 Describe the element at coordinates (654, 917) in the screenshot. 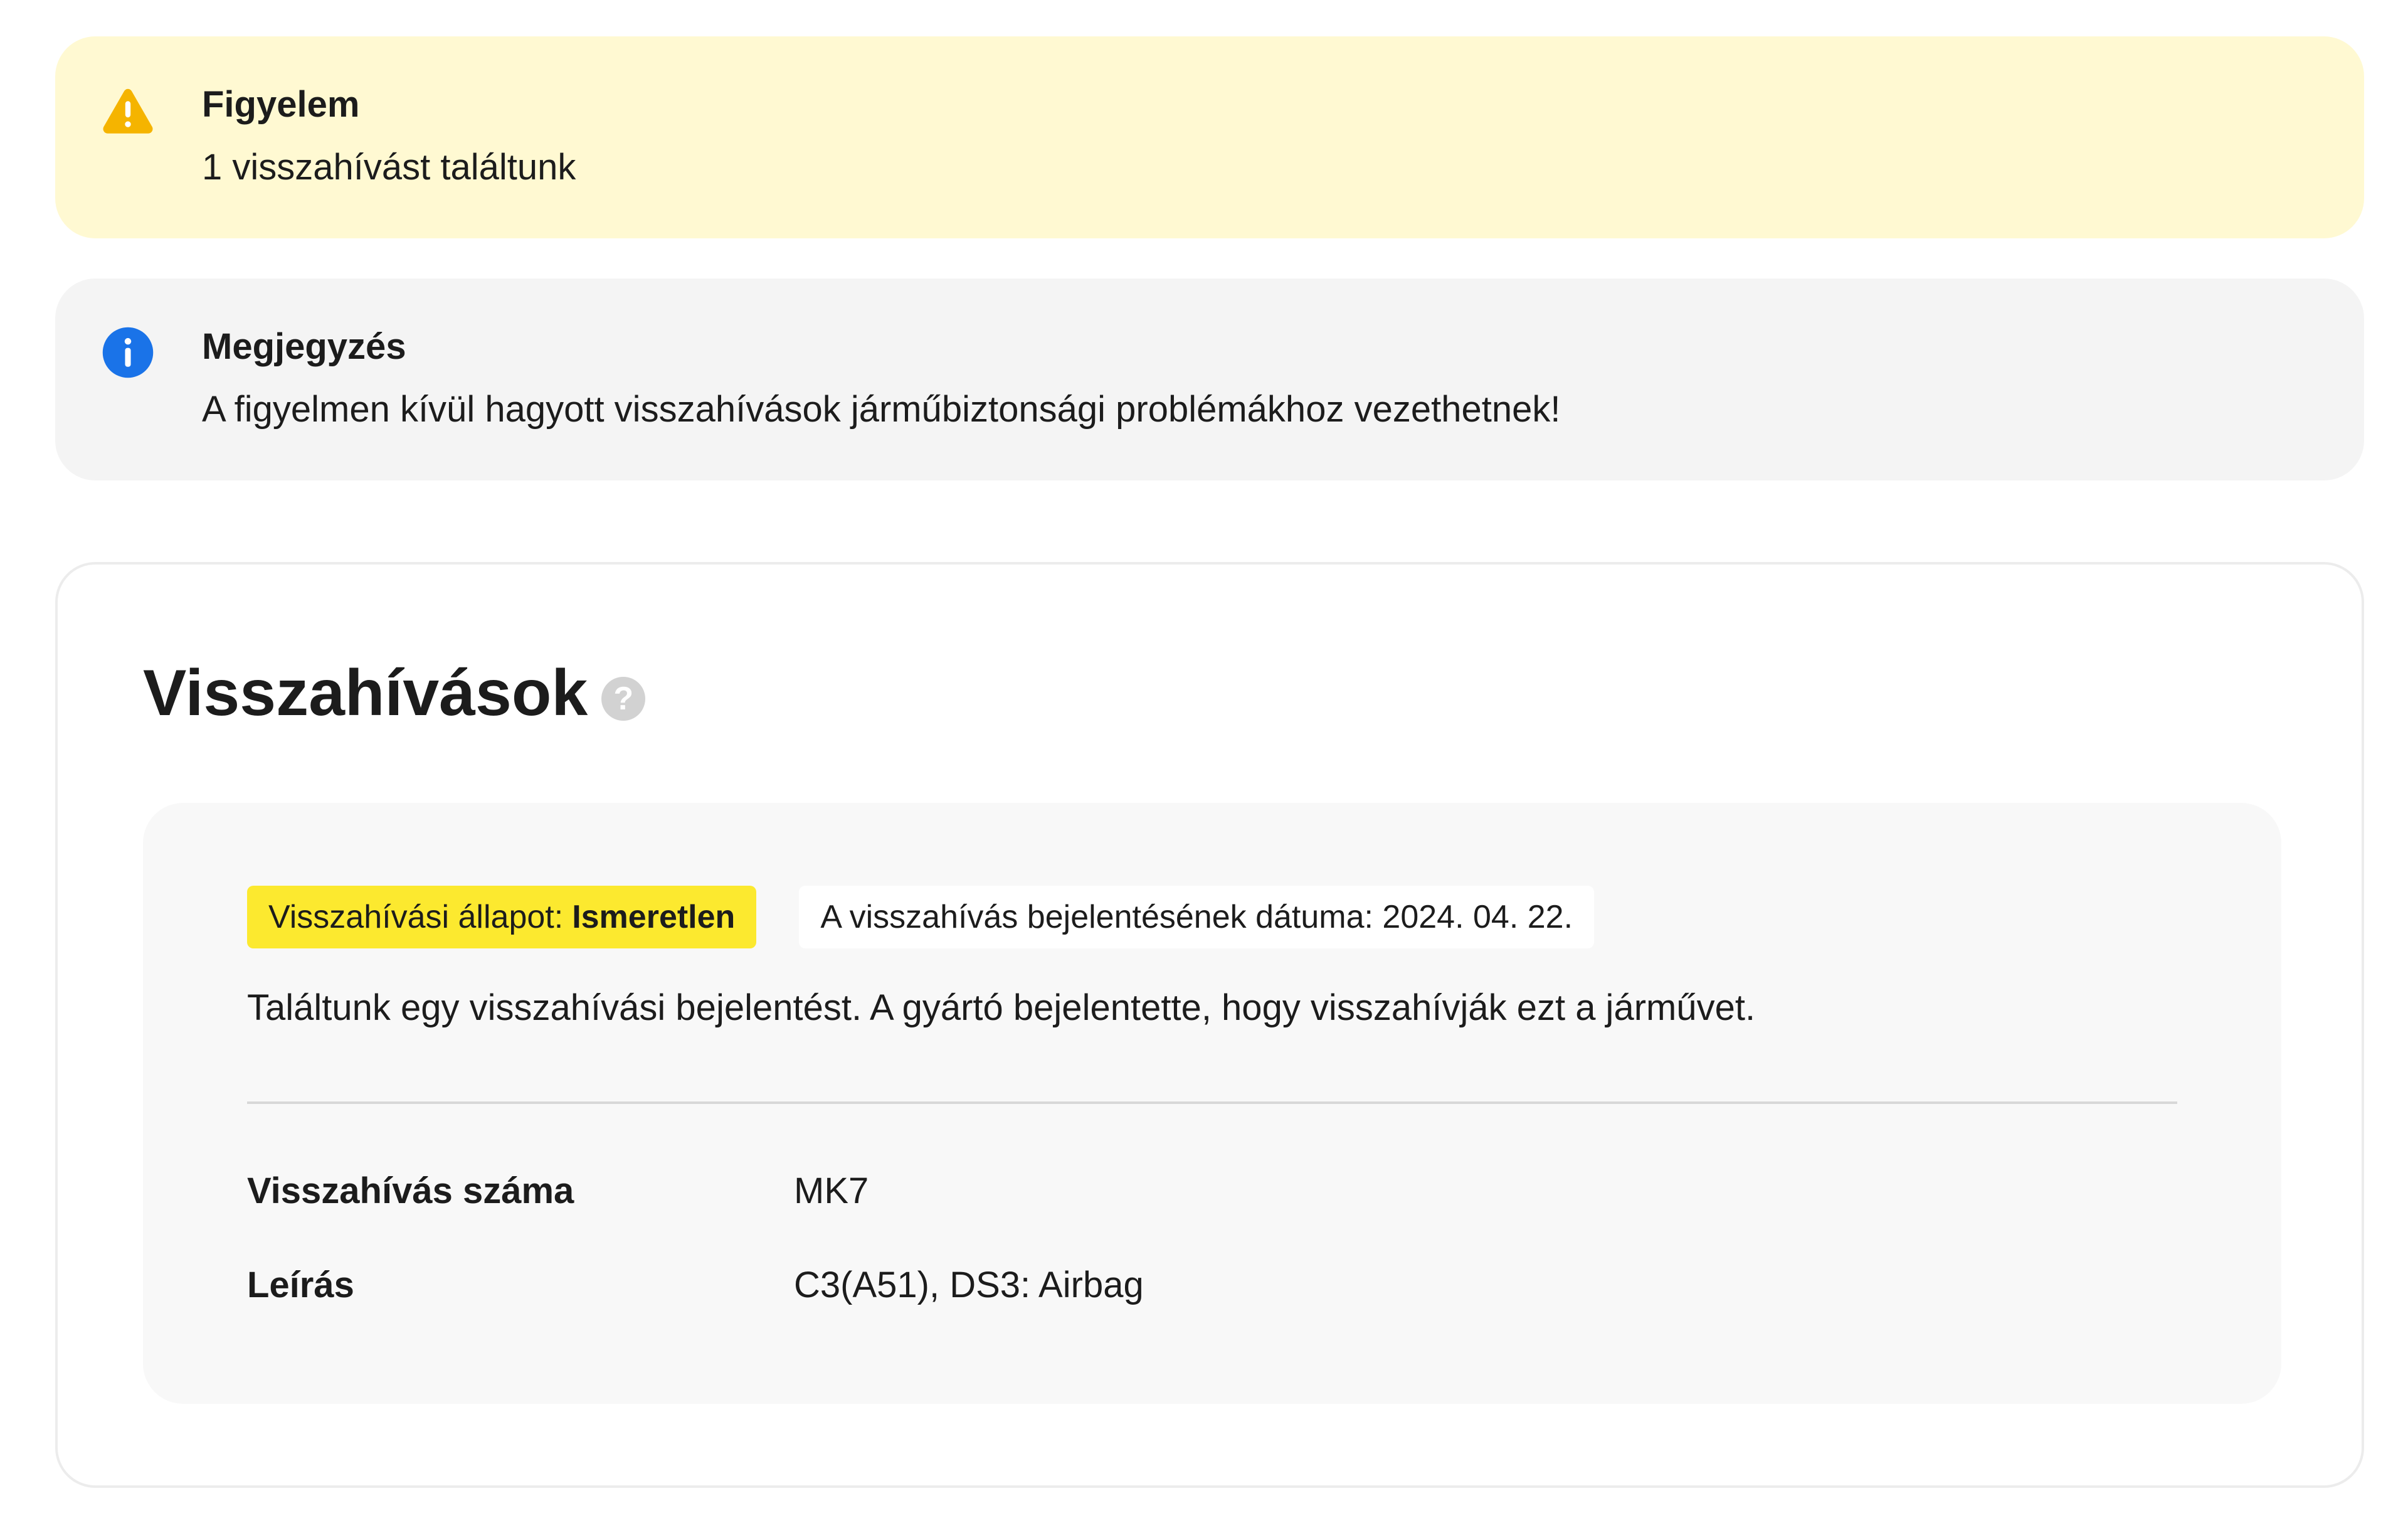

I see `recall-status-value: Ismeretlen` at that location.